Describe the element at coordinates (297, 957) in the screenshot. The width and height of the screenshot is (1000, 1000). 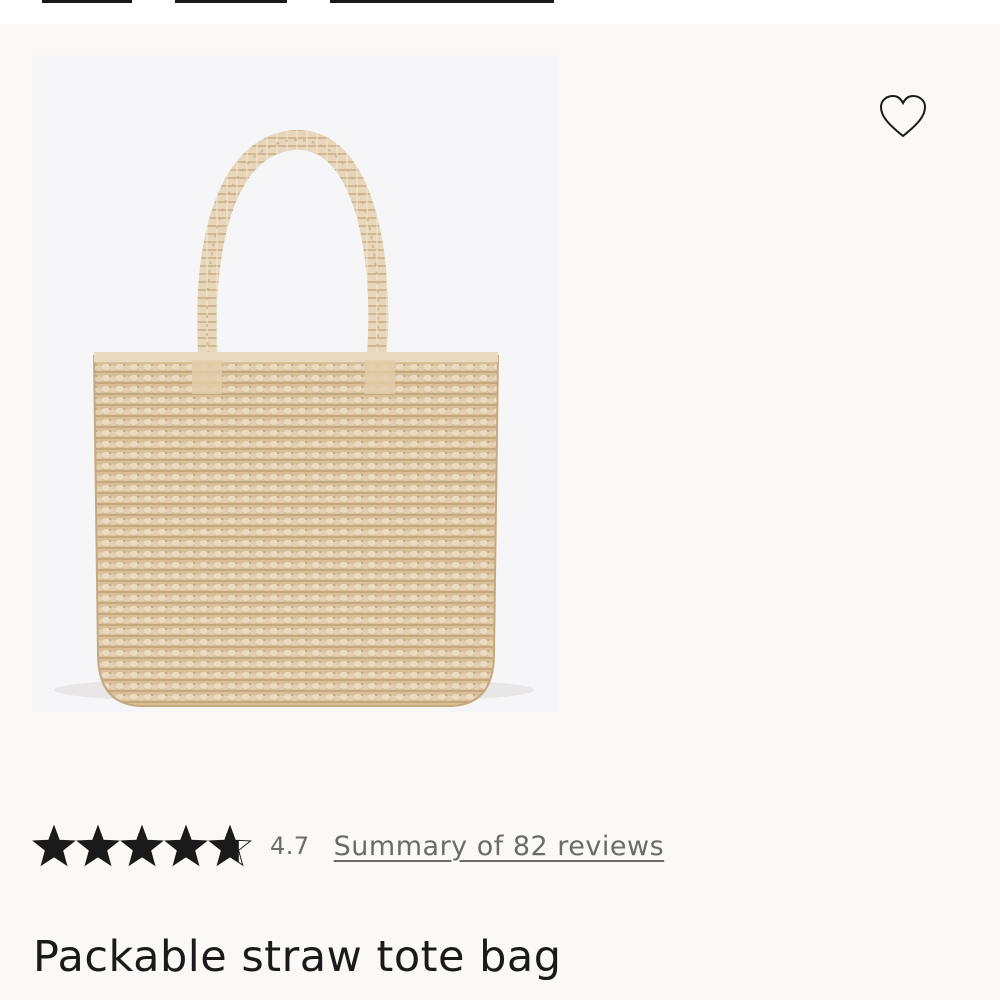
I see `product-title: Packable straw tote bag` at that location.